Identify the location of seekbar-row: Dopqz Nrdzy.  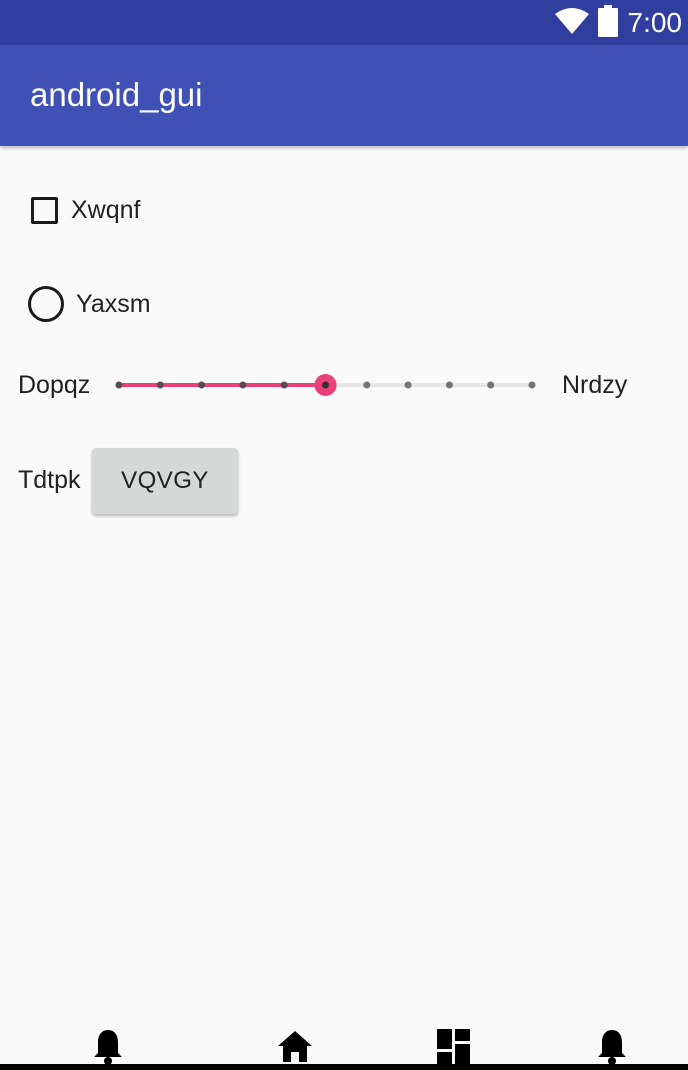
(344, 385).